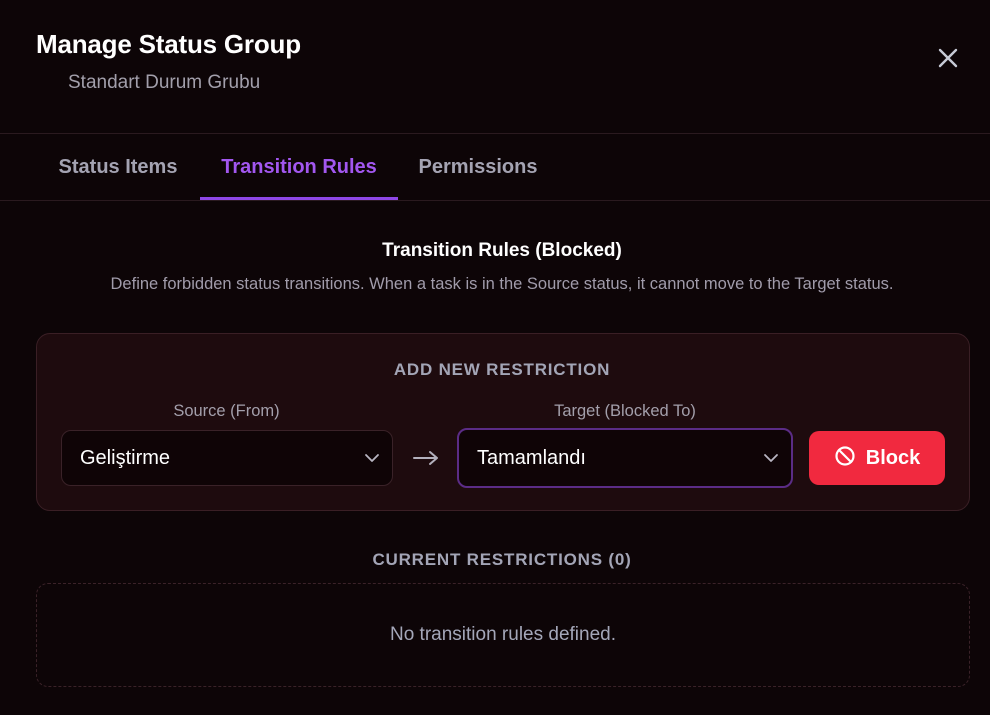 This screenshot has width=990, height=715. I want to click on modal-subtitle: Standart Durum Grubu, so click(164, 82).